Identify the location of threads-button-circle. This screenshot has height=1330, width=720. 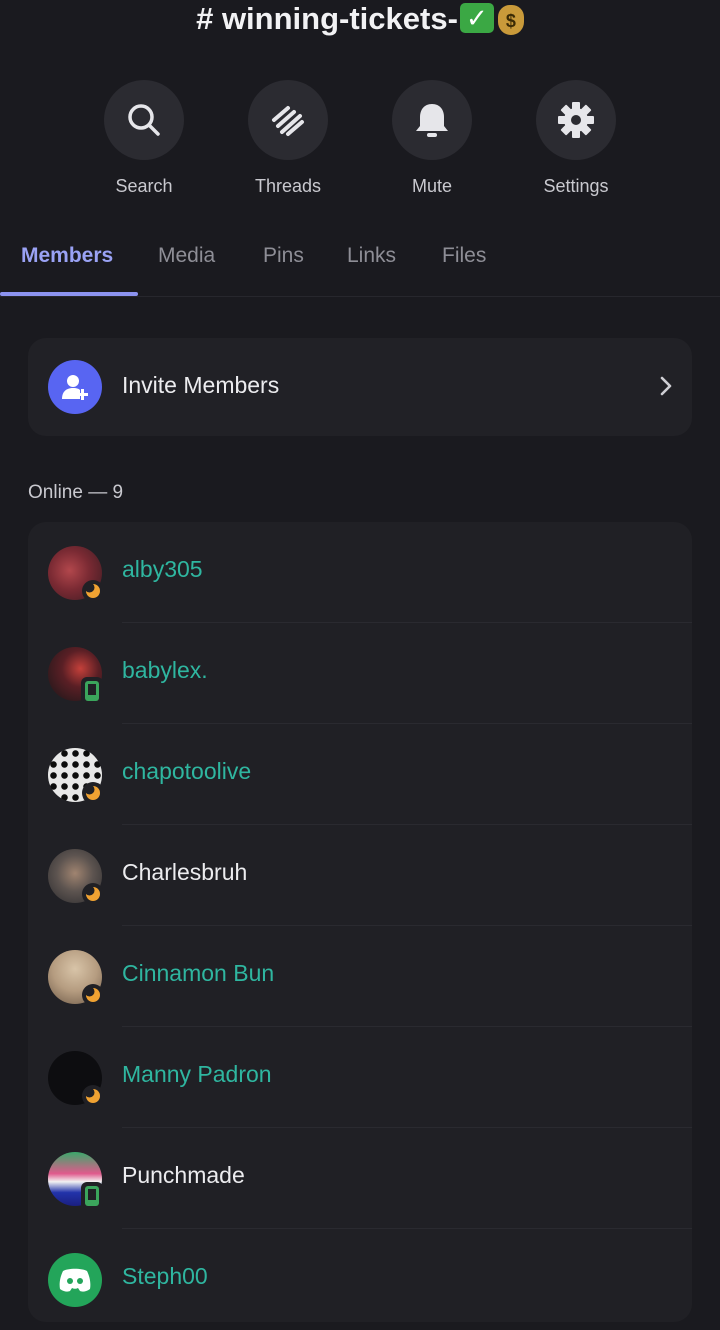
(288, 120).